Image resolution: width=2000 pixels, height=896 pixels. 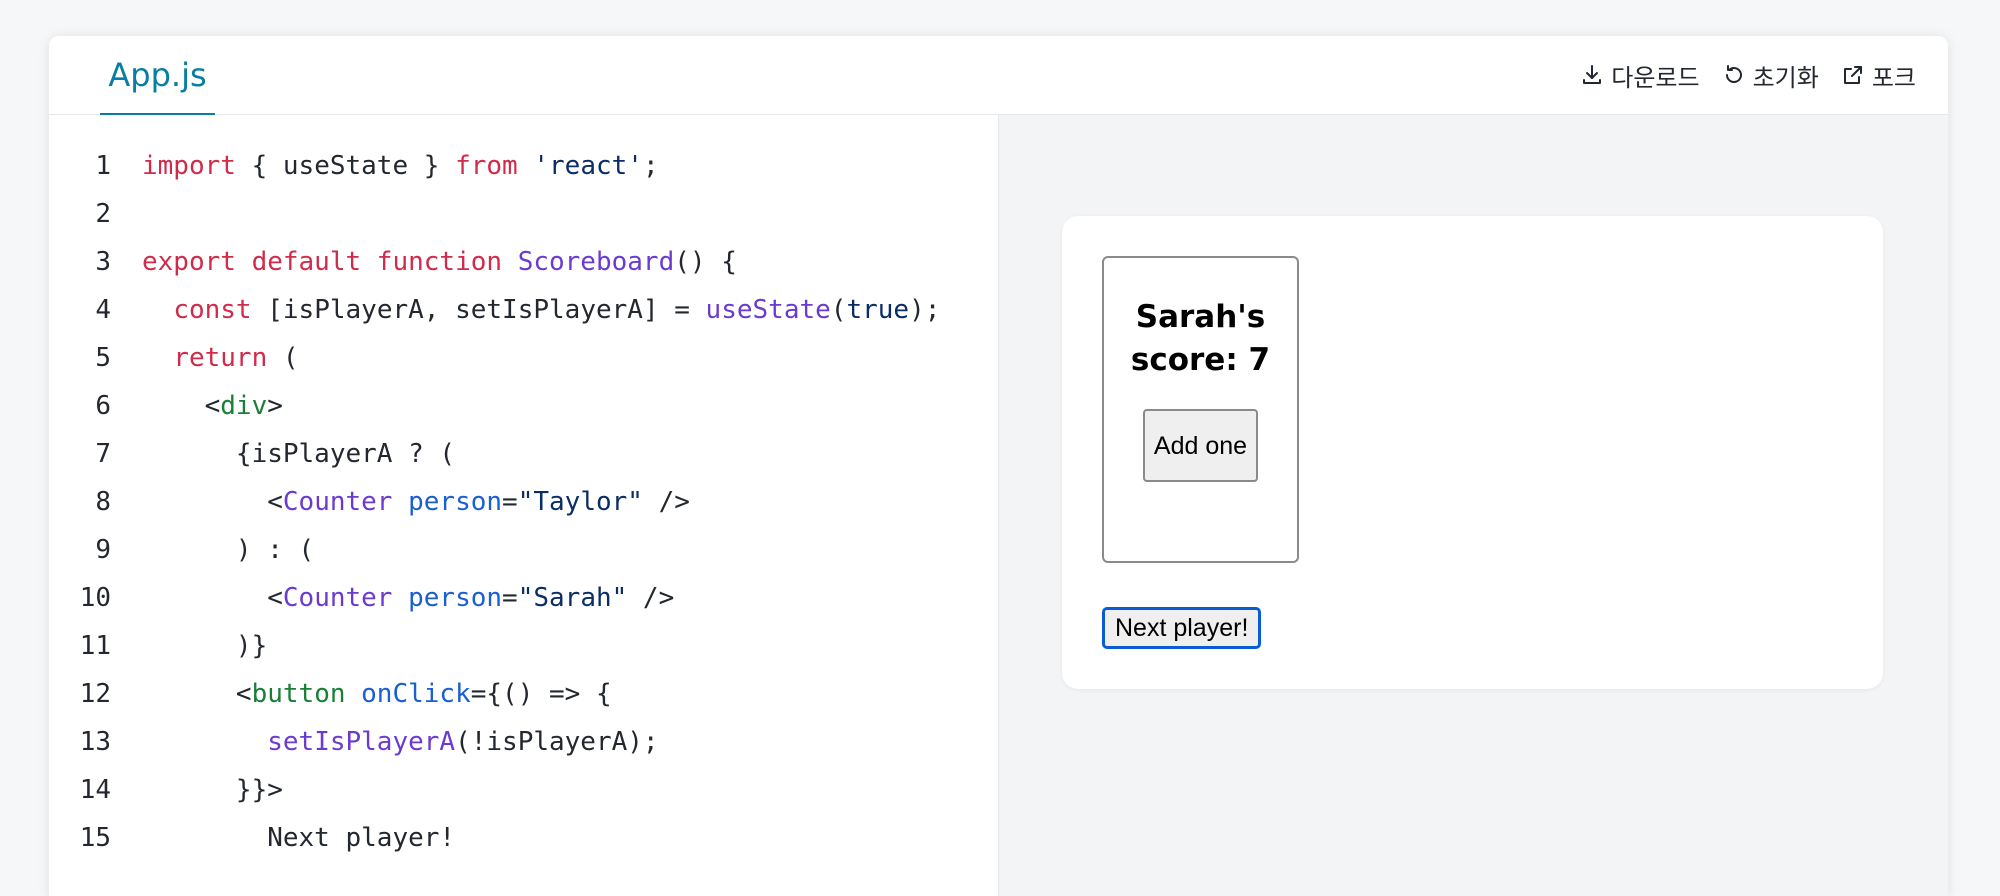 I want to click on line-number: 11, so click(x=95, y=646).